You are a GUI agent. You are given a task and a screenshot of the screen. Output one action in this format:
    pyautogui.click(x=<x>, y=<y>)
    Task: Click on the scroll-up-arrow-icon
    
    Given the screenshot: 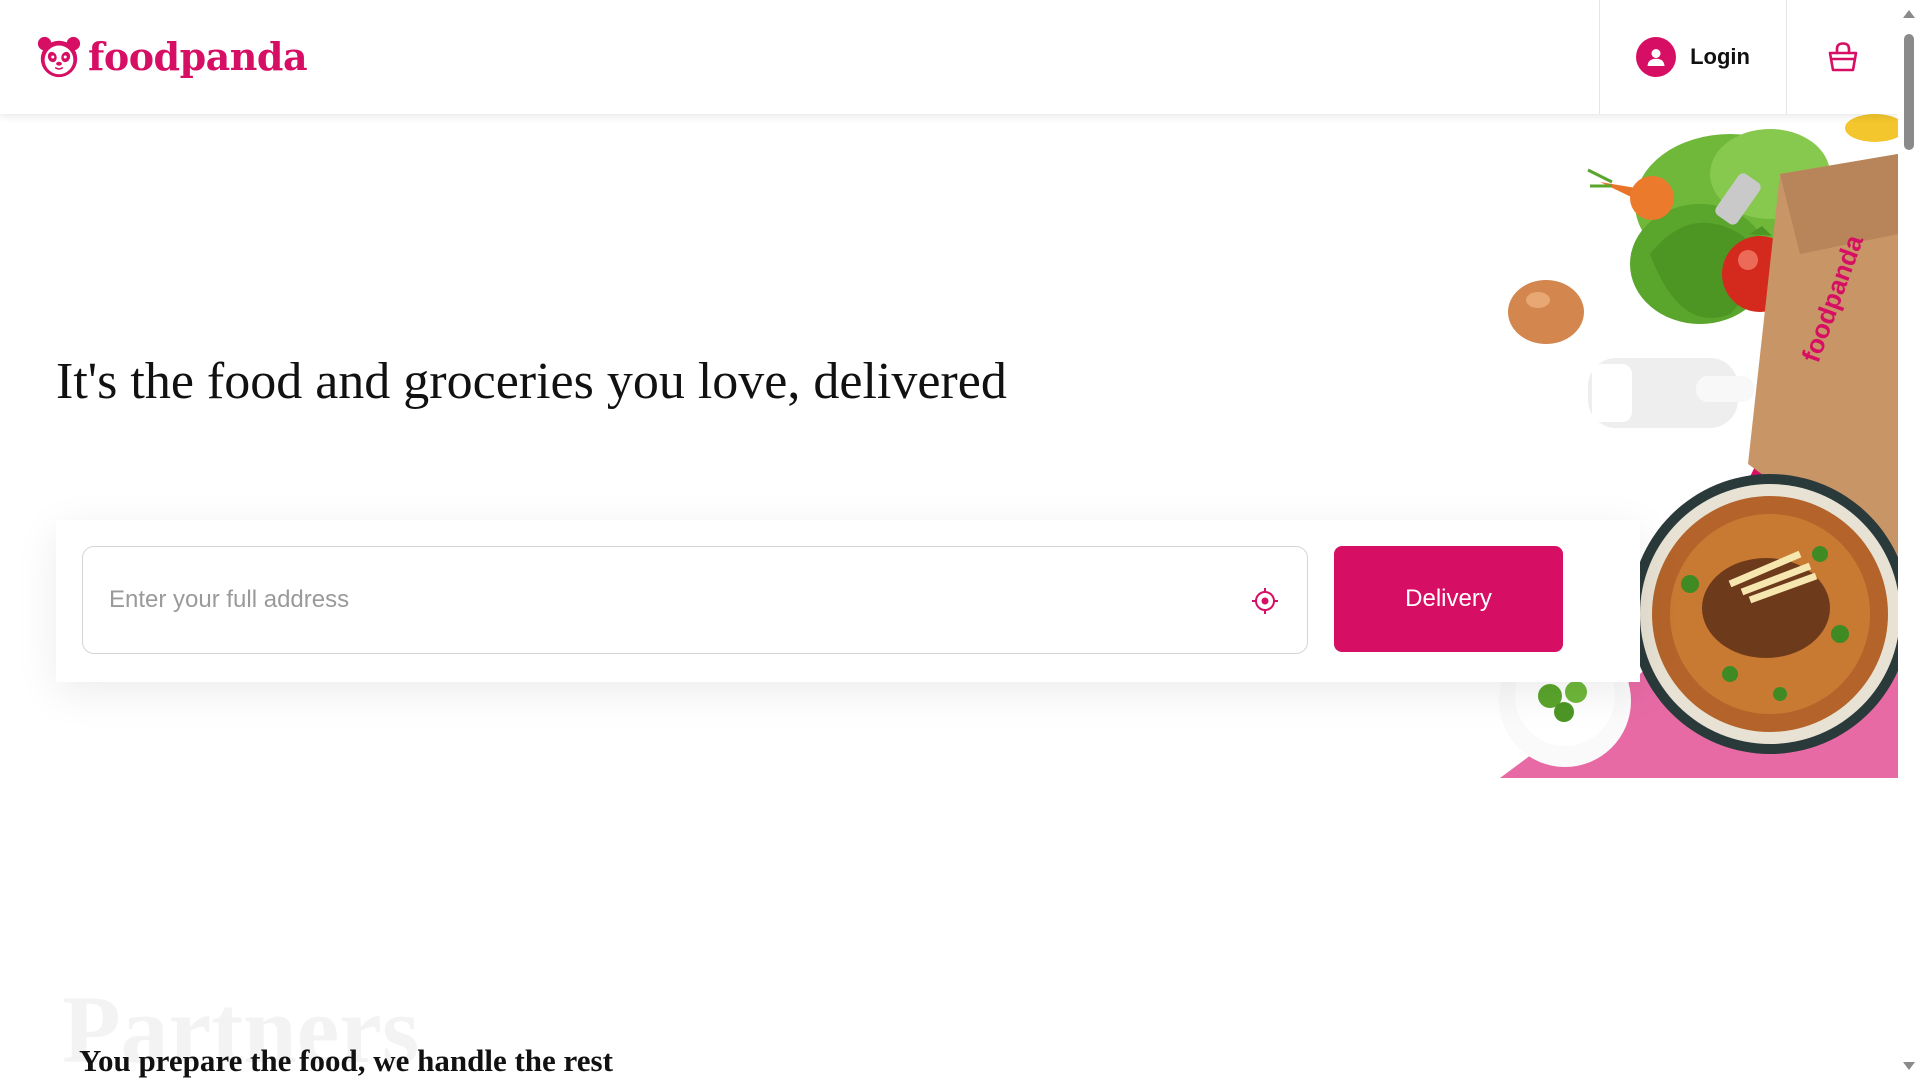 What is the action you would take?
    pyautogui.click(x=1909, y=14)
    